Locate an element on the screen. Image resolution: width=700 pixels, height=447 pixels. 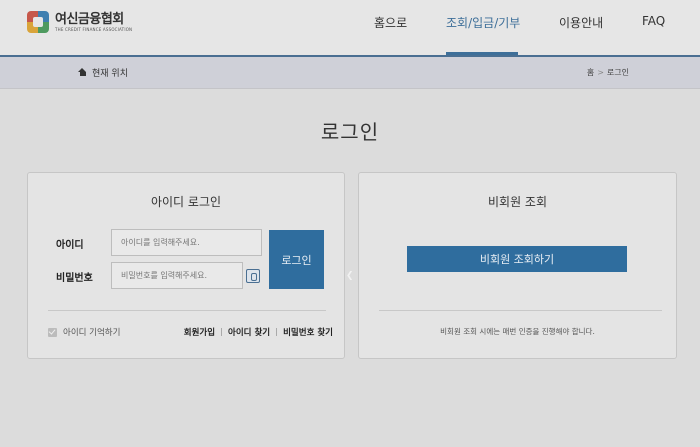
id-label: 아이디 is located at coordinates (70, 245).